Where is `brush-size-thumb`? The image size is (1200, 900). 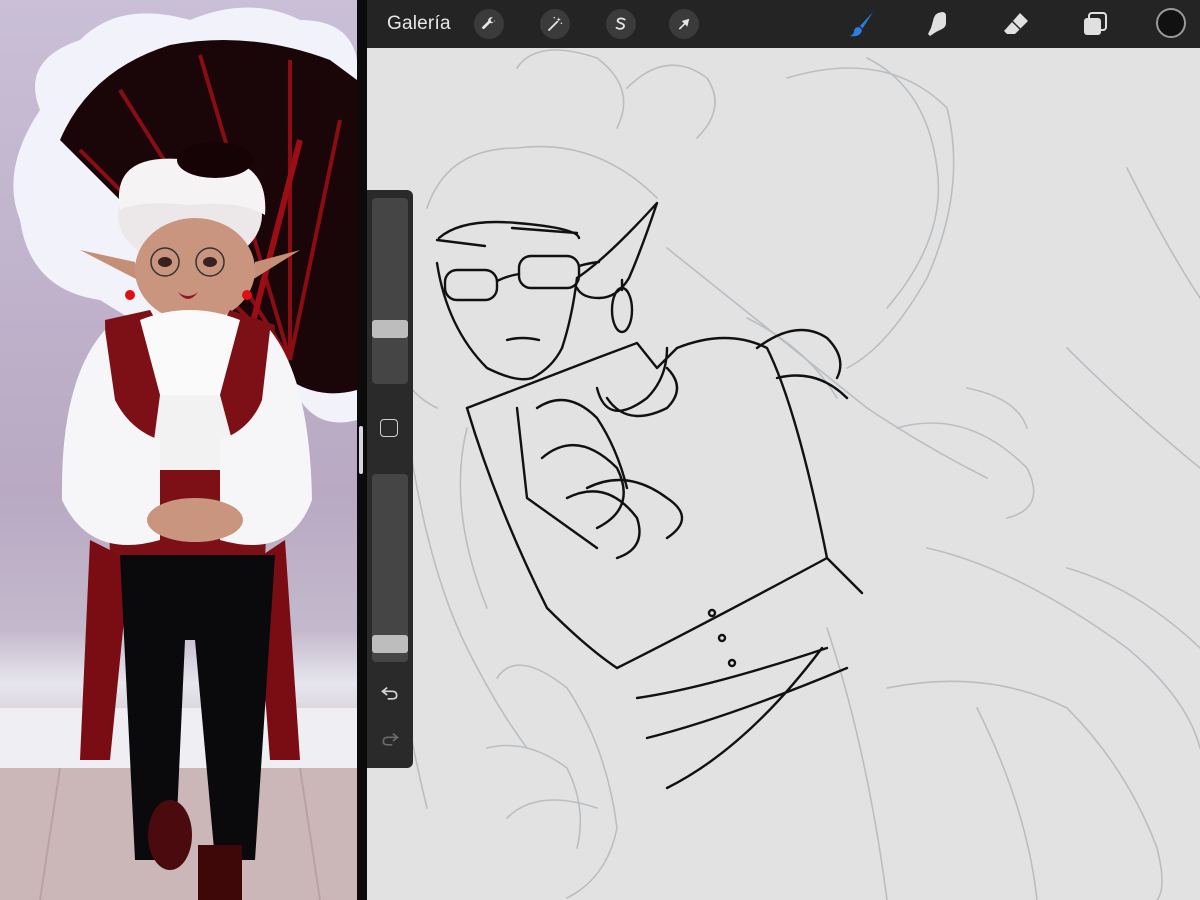
brush-size-thumb is located at coordinates (390, 329).